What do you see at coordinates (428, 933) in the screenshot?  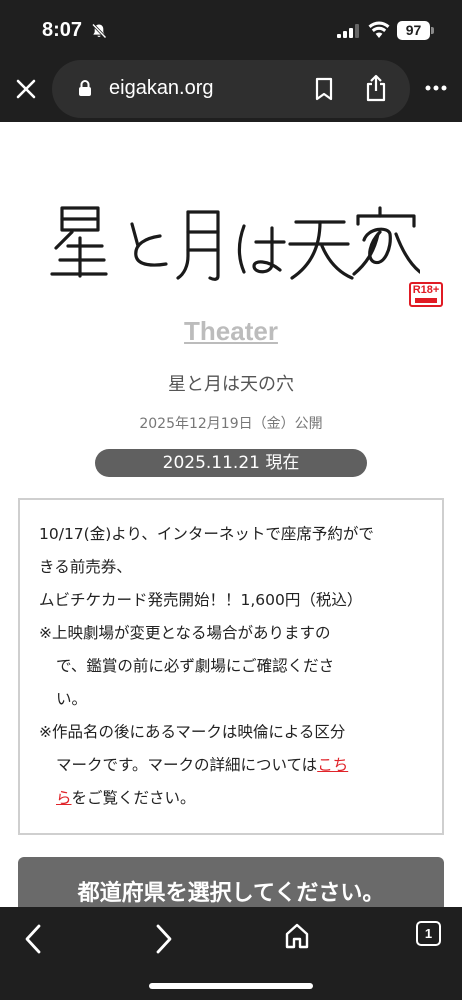 I see `tabs-icon: 1` at bounding box center [428, 933].